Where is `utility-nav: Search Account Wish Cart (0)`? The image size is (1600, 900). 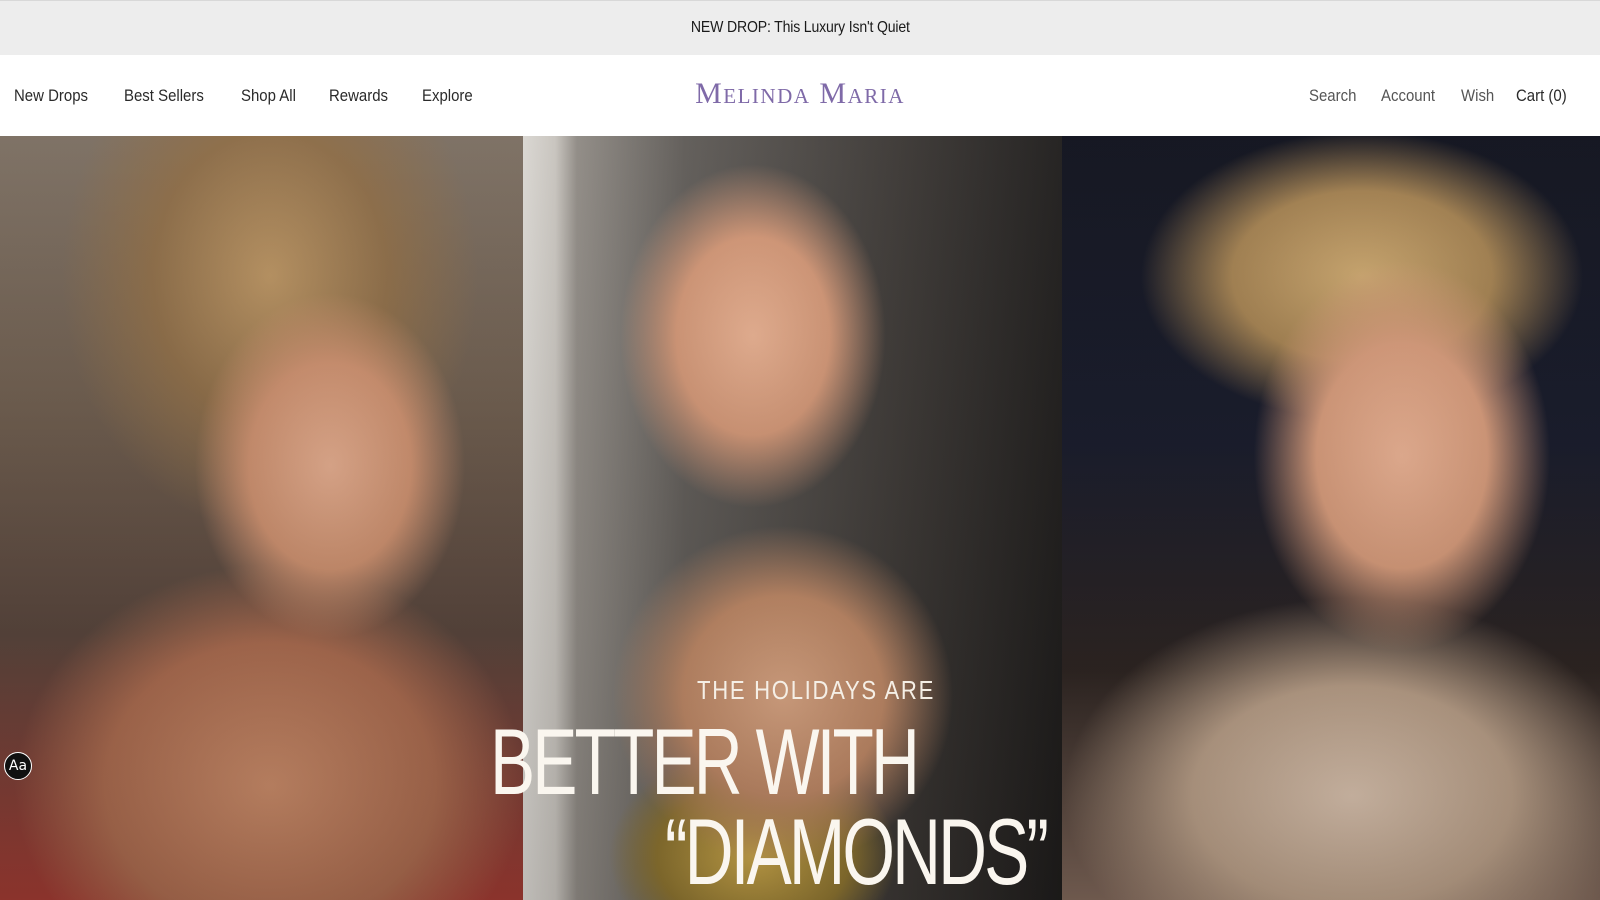
utility-nav: Search Account Wish Cart (0) is located at coordinates (1432, 95).